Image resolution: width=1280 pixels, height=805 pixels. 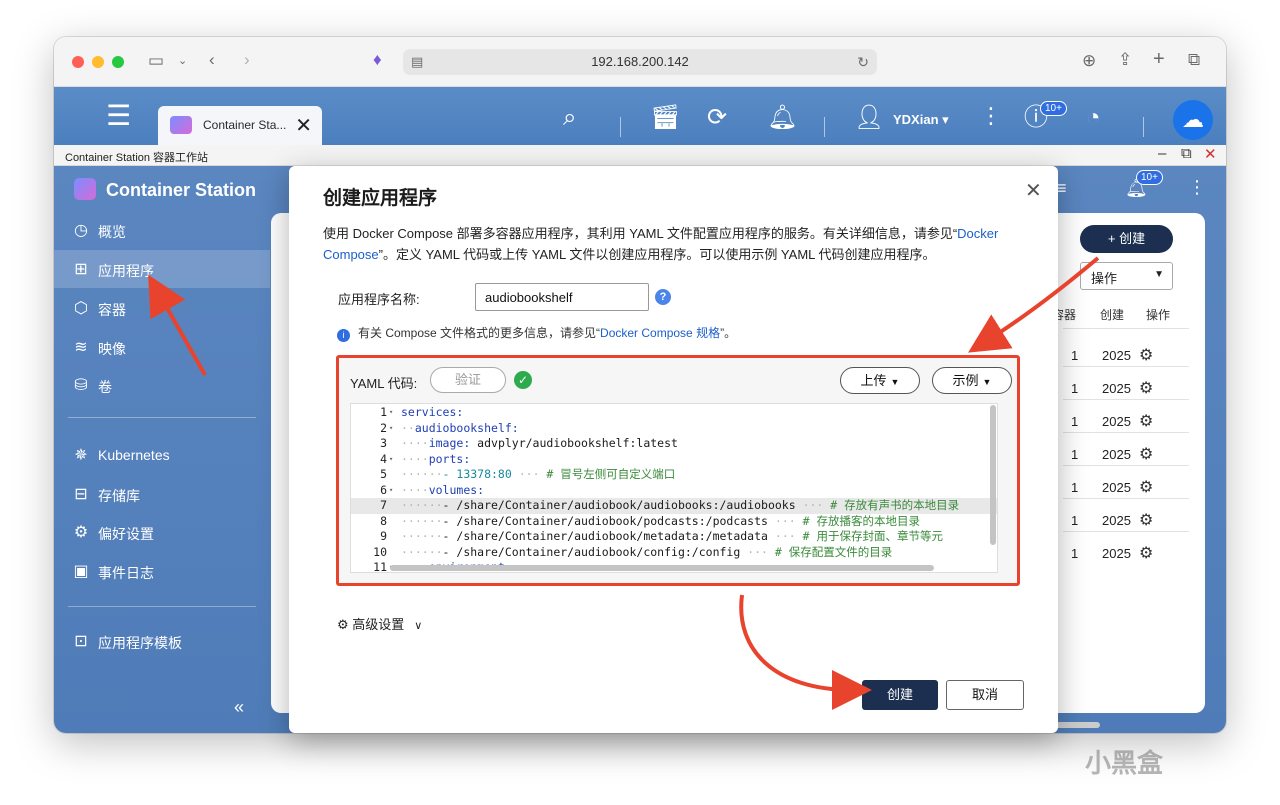 What do you see at coordinates (112, 349) in the screenshot?
I see `sidebar-item-label: 映像` at bounding box center [112, 349].